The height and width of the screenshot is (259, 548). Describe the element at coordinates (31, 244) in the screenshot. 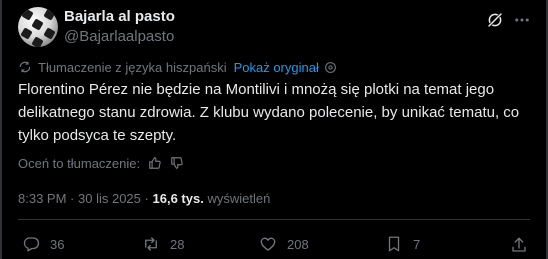

I see `reply-icon` at that location.